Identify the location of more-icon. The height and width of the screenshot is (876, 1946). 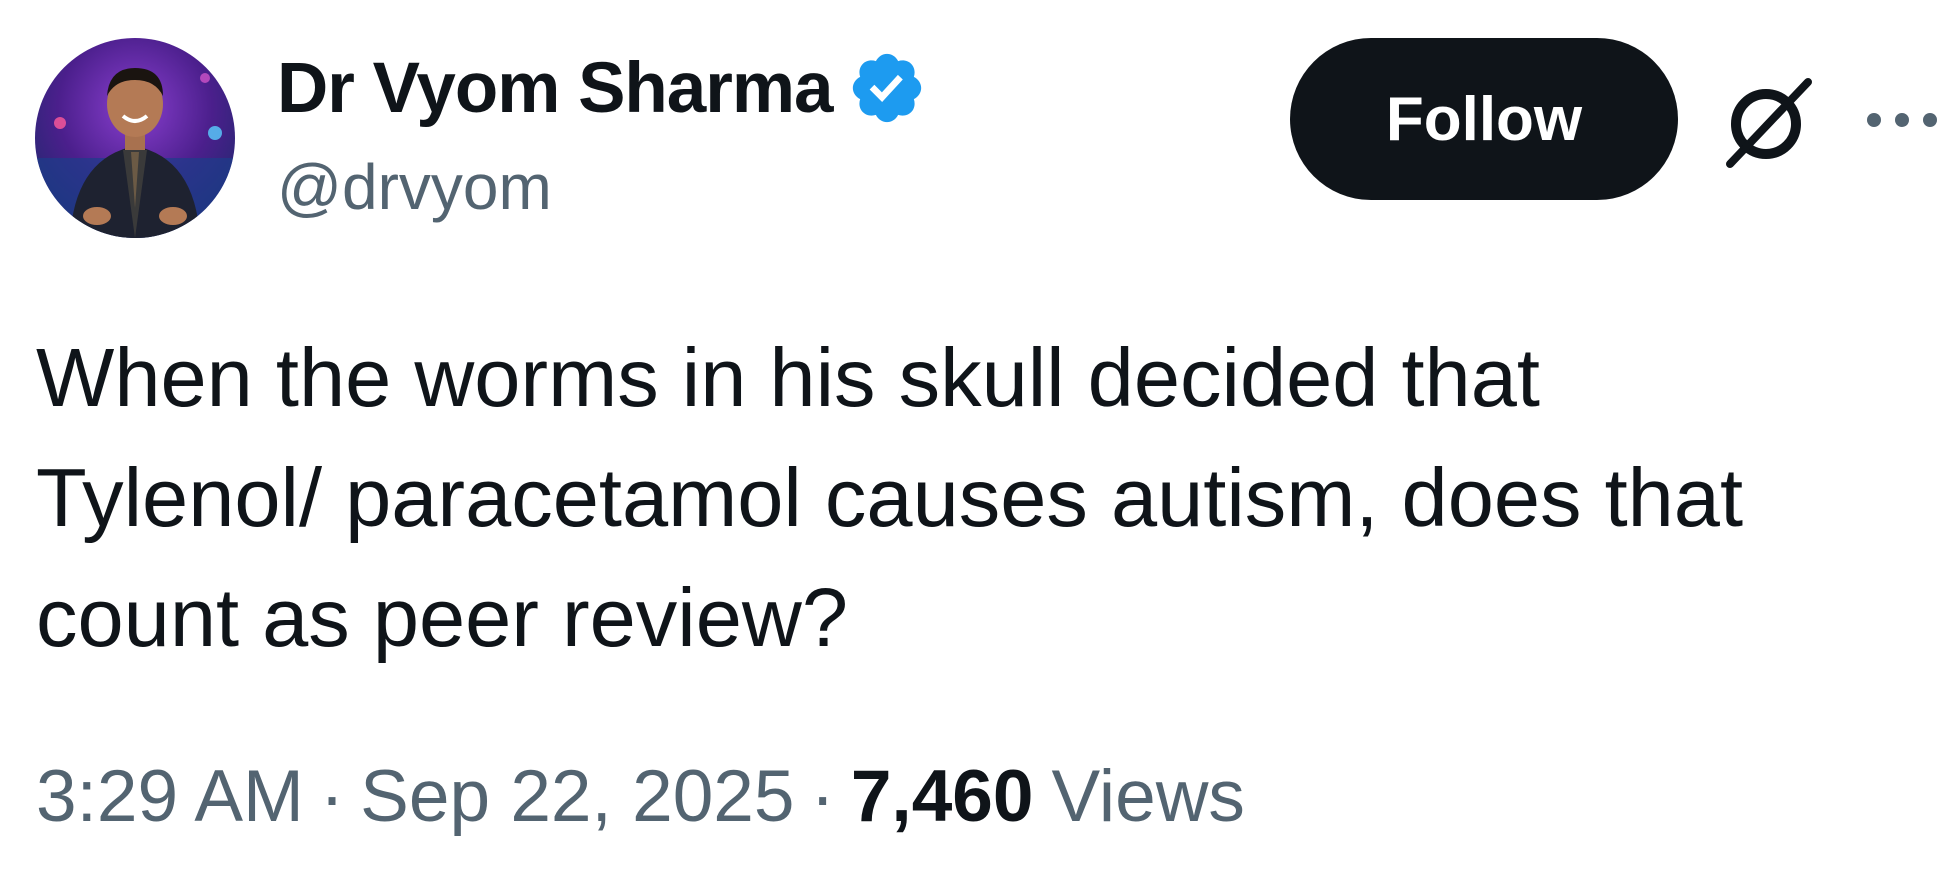
(1902, 120).